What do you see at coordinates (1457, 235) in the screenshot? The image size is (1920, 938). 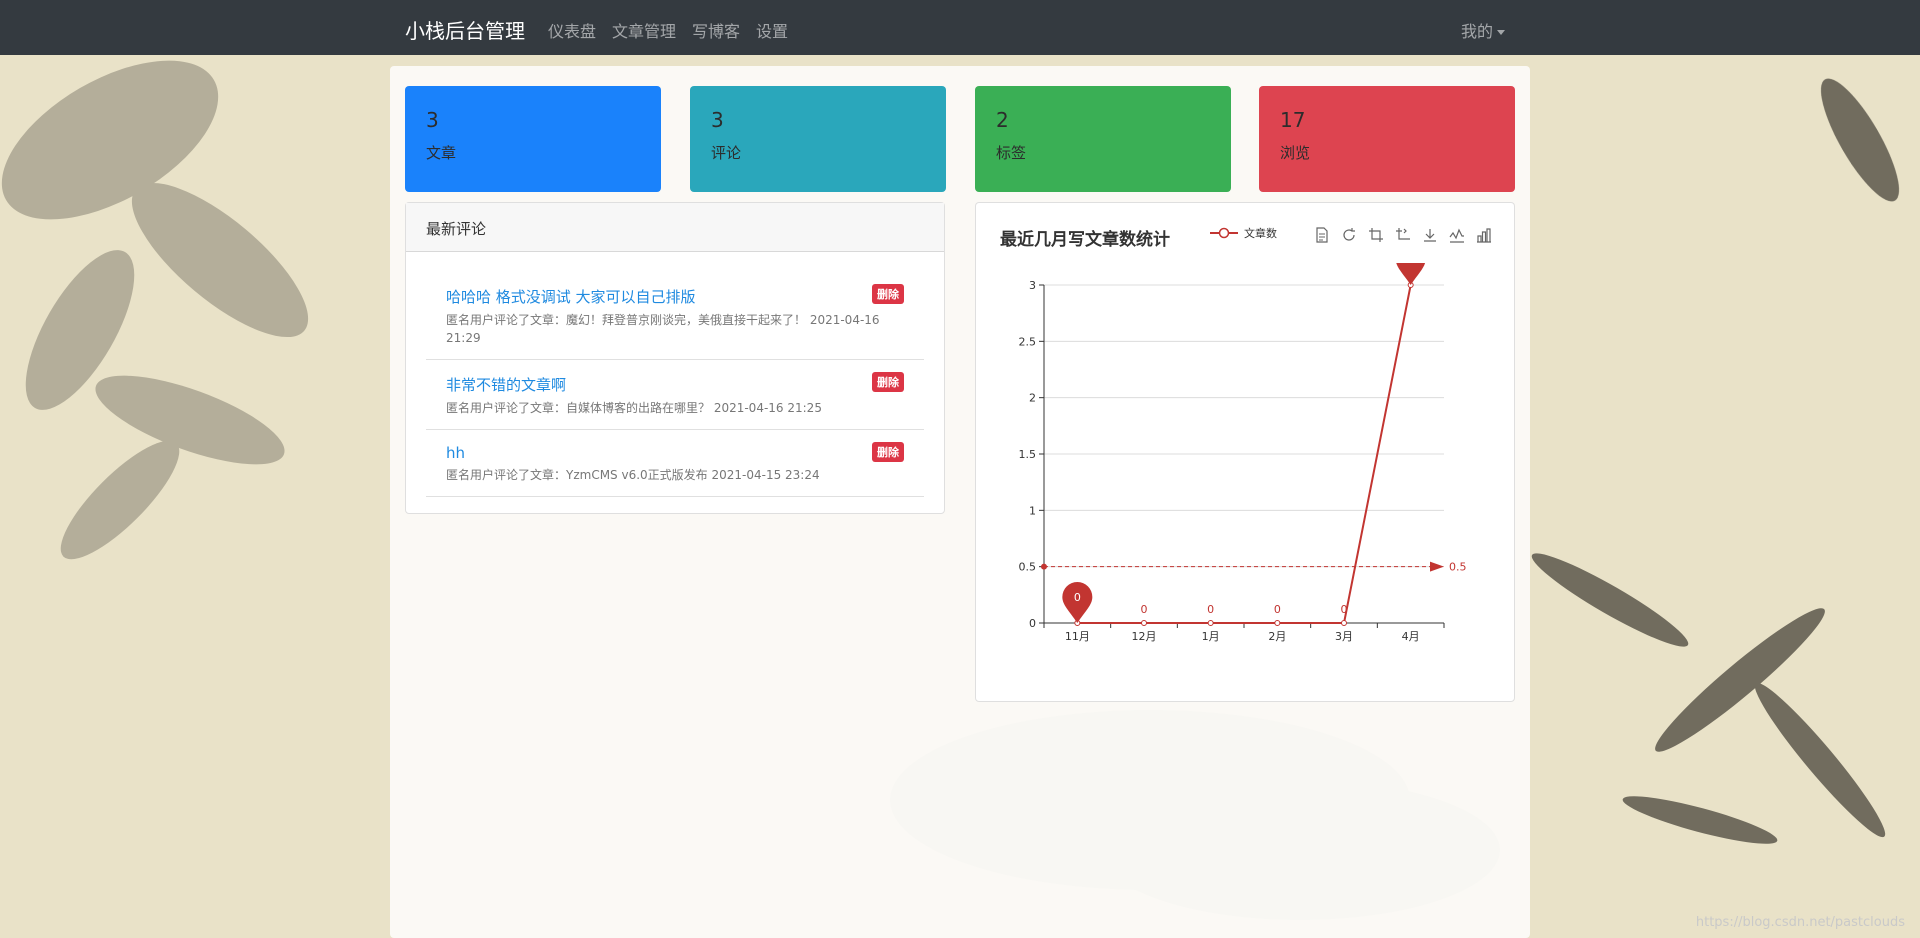 I see `line-chart-icon` at bounding box center [1457, 235].